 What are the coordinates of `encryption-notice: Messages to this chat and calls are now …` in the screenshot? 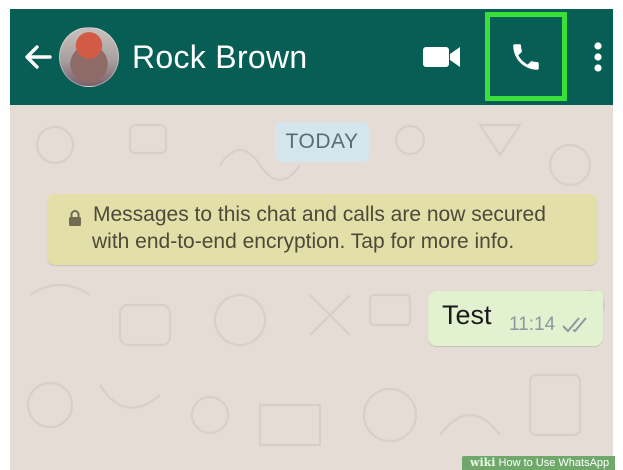 It's located at (322, 229).